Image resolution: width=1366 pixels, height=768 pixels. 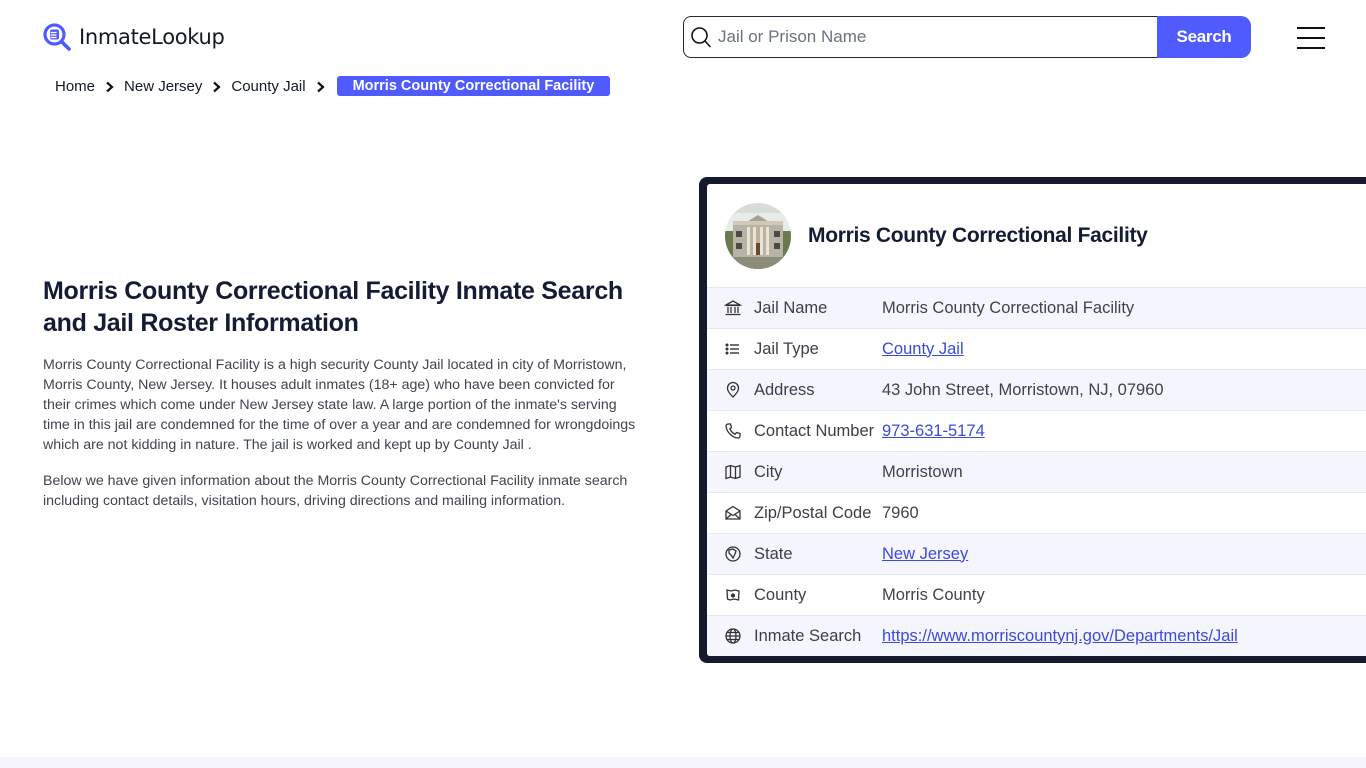 What do you see at coordinates (683, 762) in the screenshot?
I see `footer-band` at bounding box center [683, 762].